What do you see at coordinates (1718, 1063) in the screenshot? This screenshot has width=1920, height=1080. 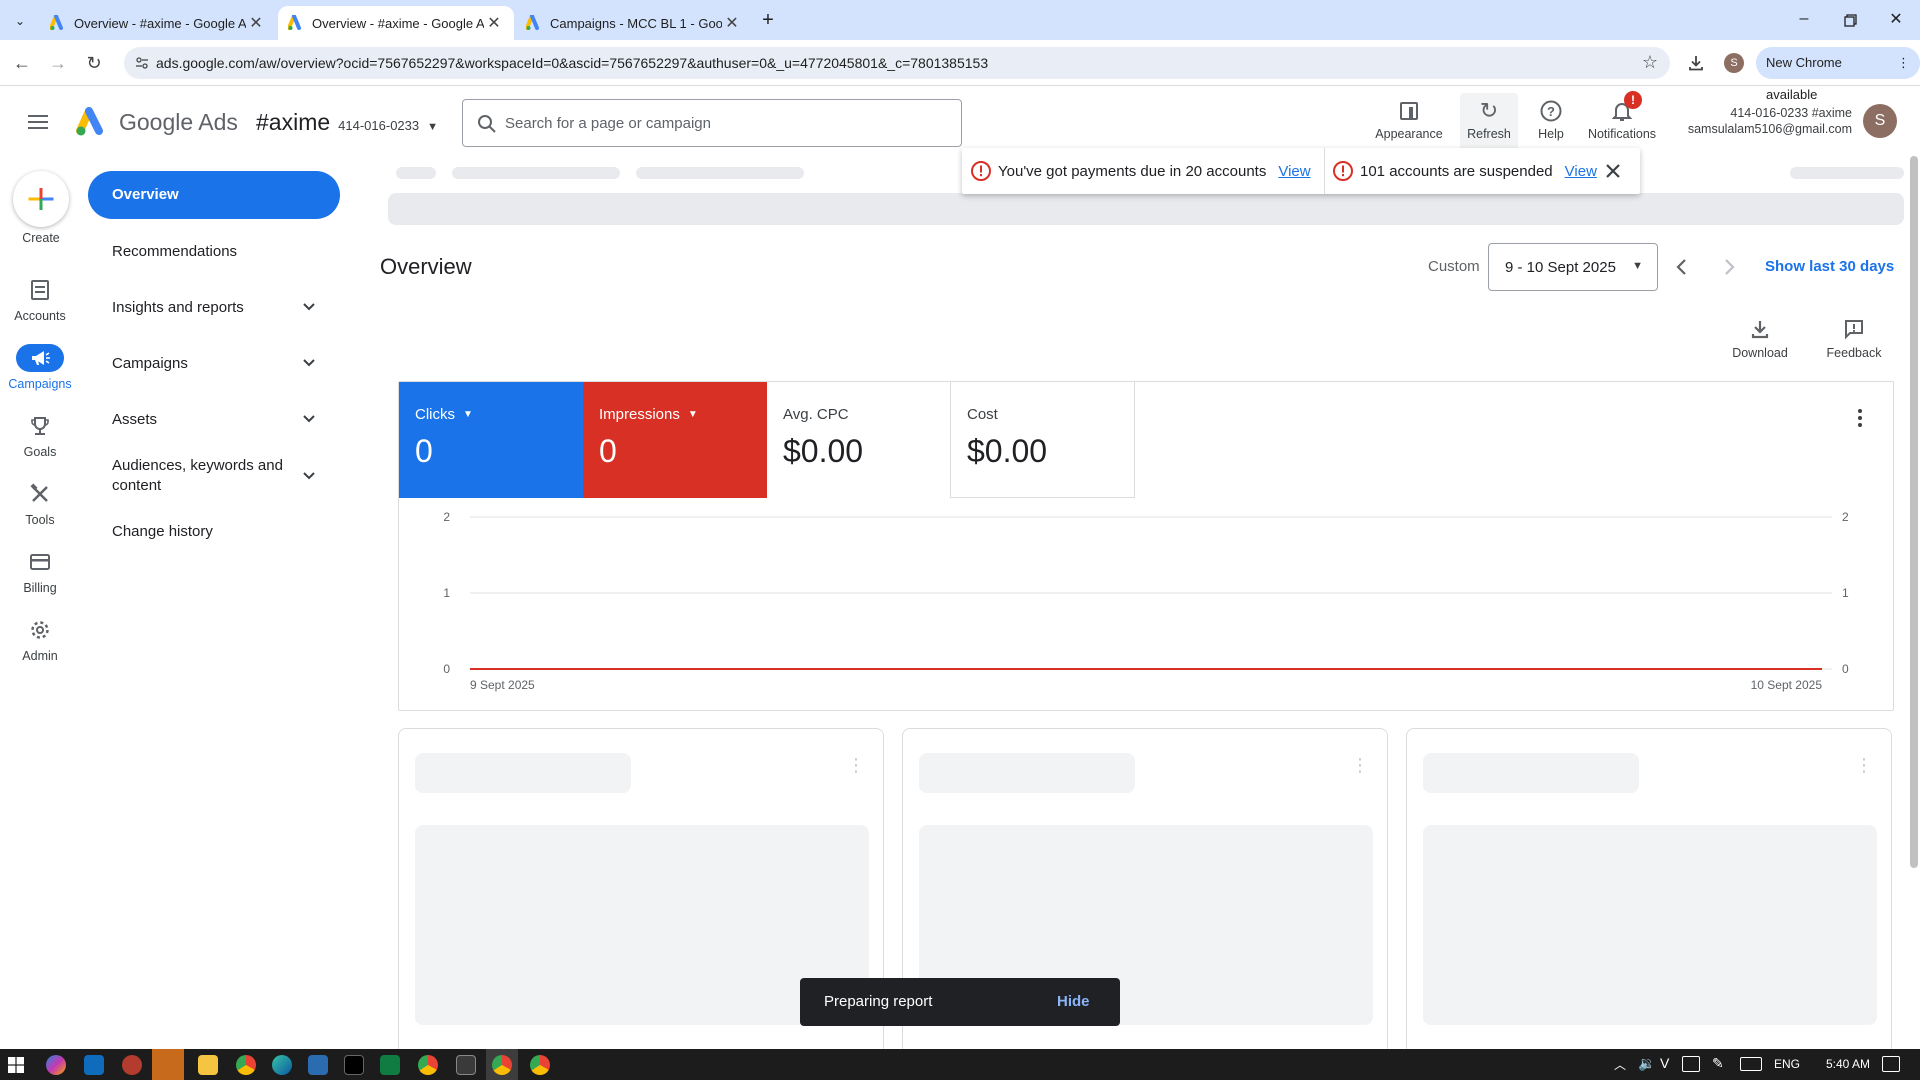 I see `pen-icon: ✎` at bounding box center [1718, 1063].